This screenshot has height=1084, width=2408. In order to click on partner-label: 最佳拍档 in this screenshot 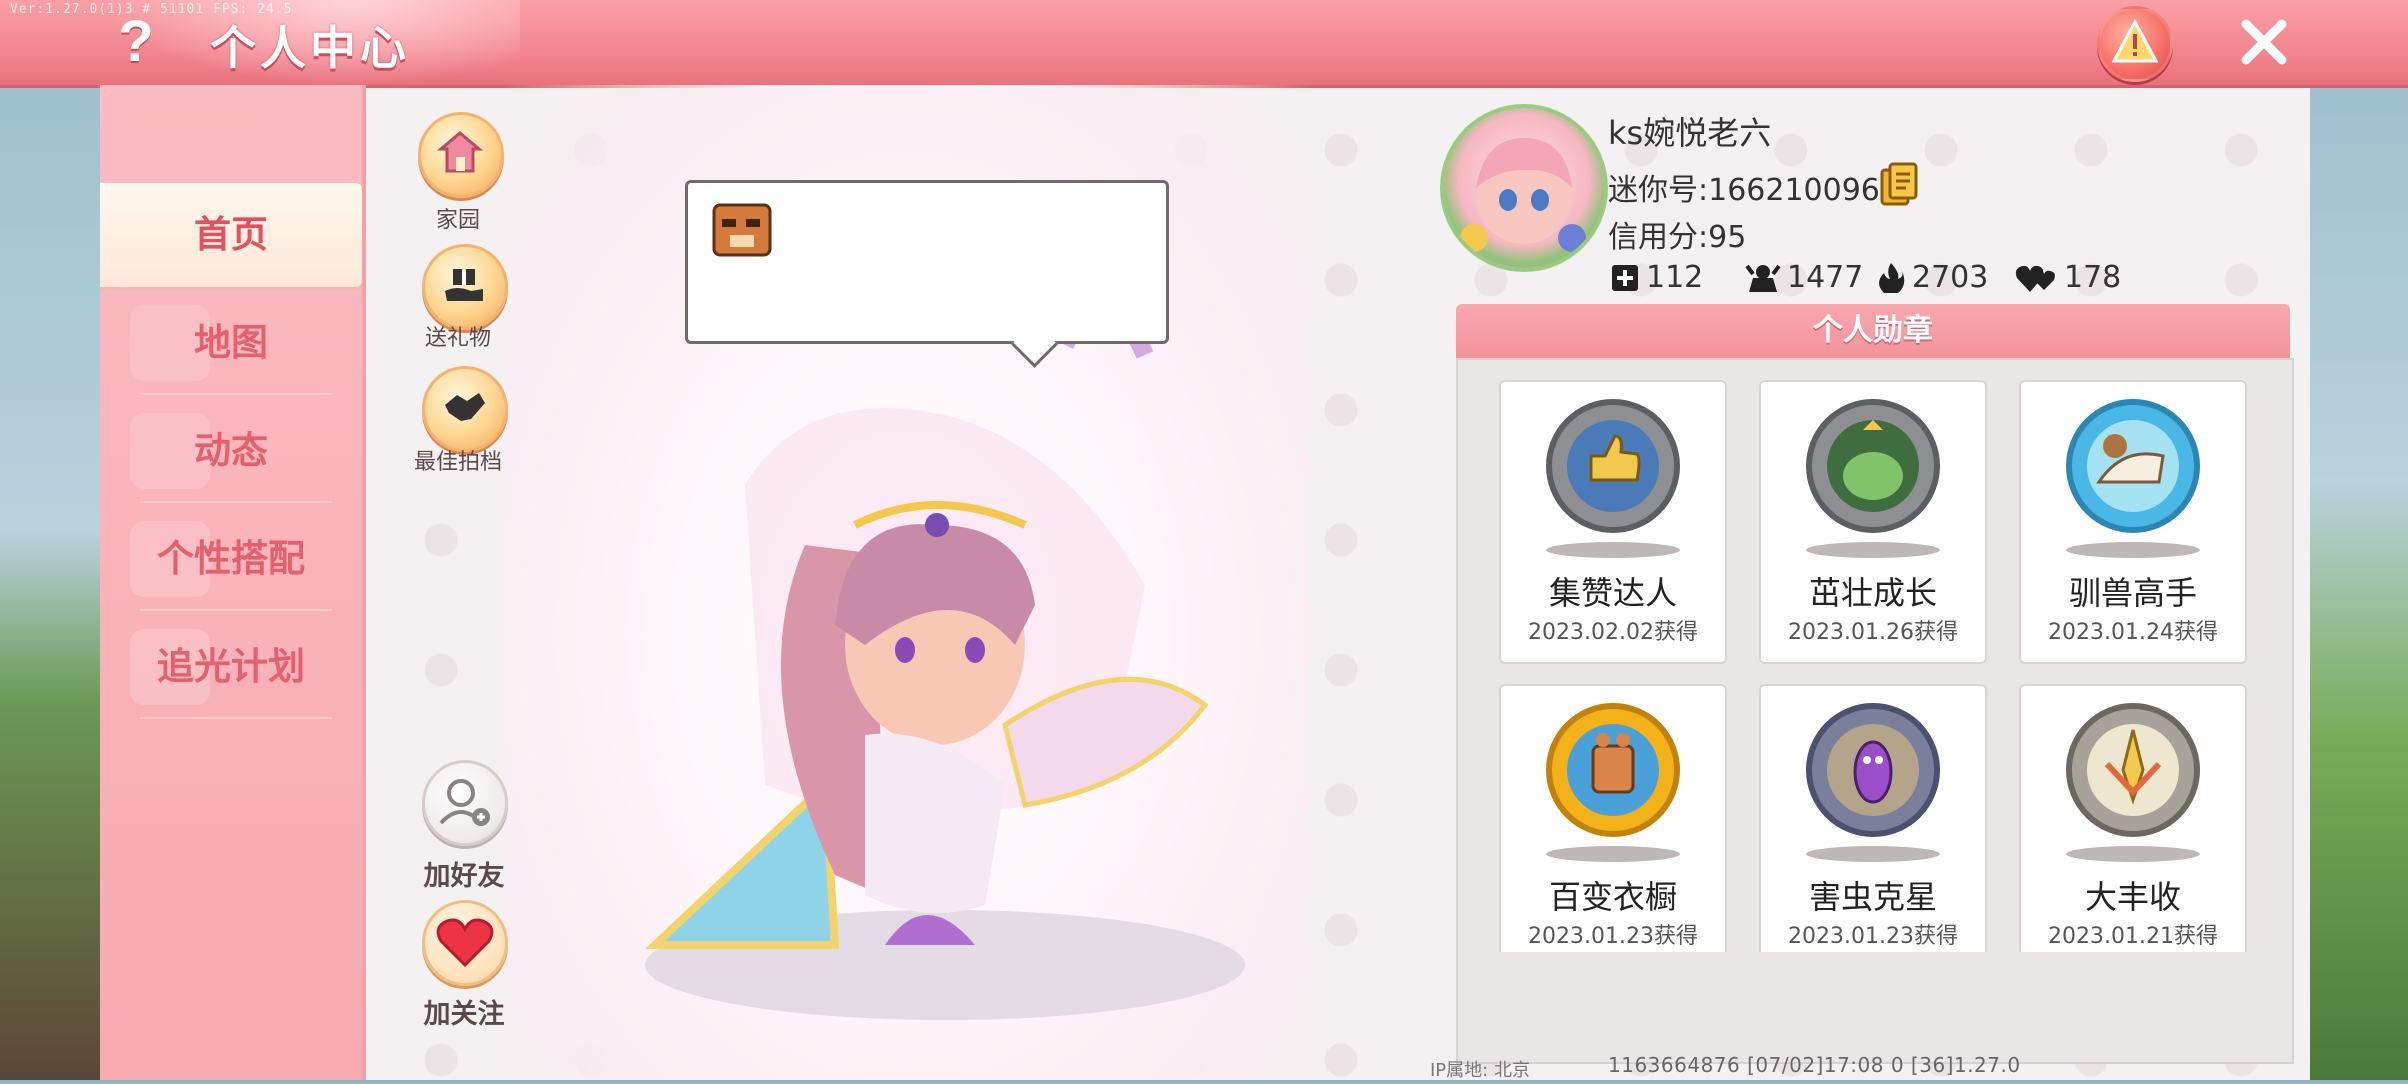, I will do `click(457, 462)`.